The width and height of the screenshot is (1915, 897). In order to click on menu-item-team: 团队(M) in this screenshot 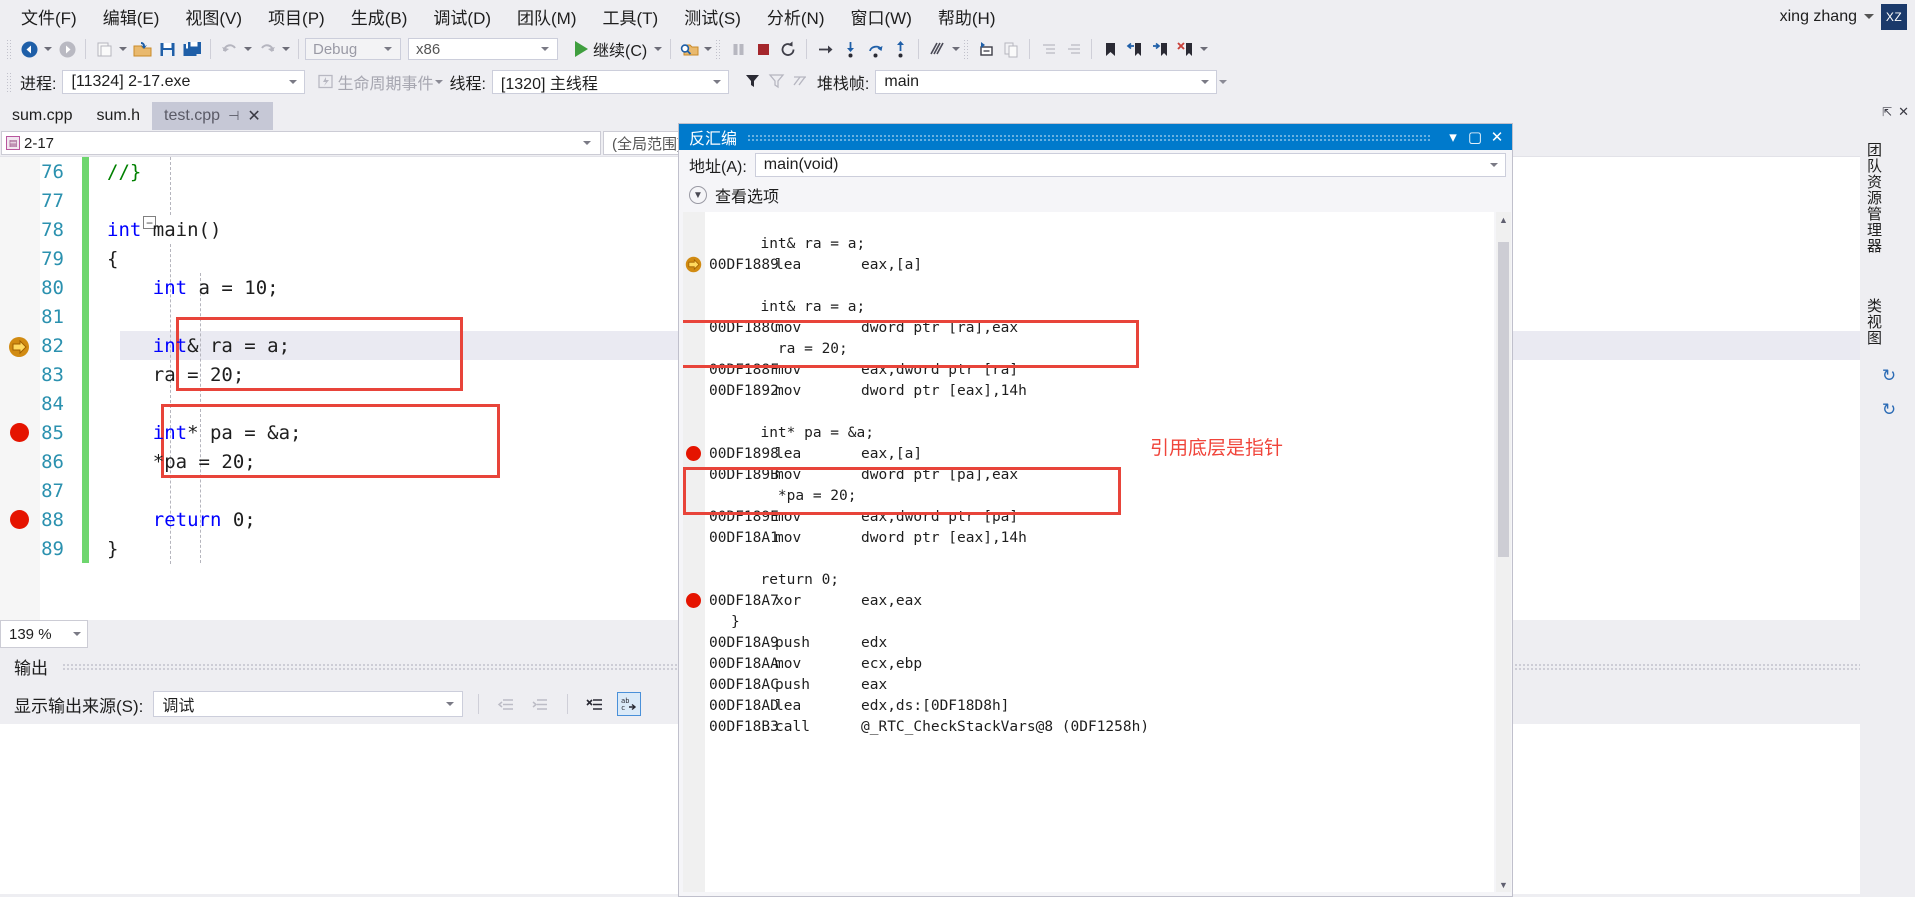, I will do `click(546, 16)`.